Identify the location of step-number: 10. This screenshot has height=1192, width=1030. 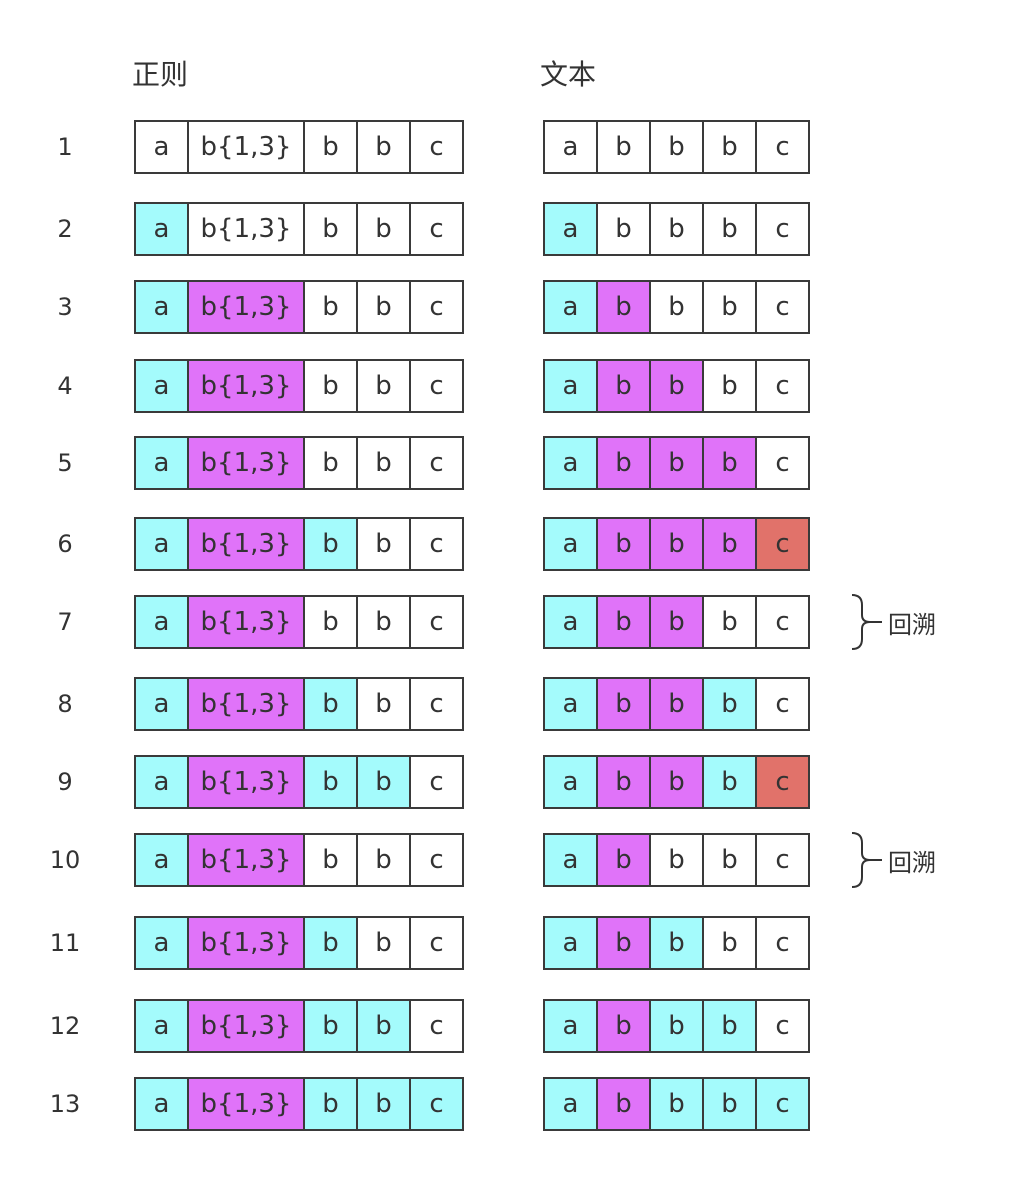
(65, 860).